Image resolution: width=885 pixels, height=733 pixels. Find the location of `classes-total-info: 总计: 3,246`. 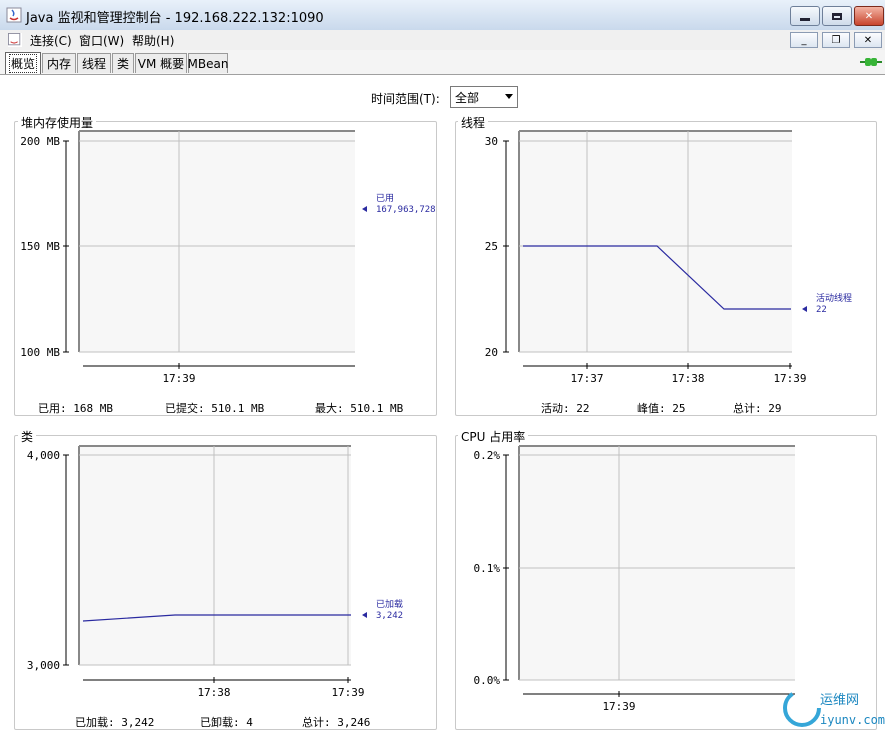

classes-total-info: 总计: 3,246 is located at coordinates (336, 722).